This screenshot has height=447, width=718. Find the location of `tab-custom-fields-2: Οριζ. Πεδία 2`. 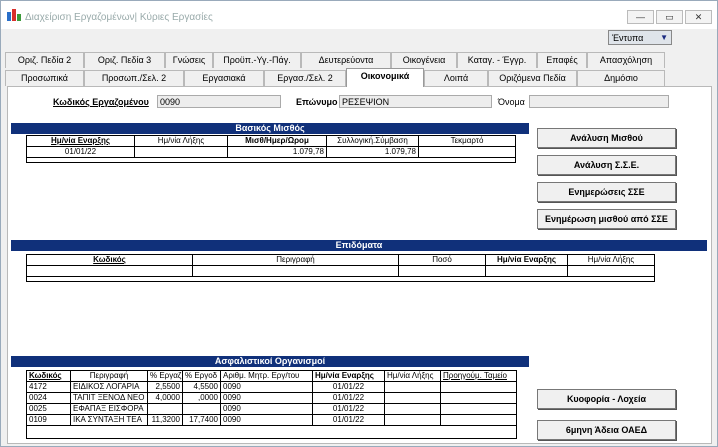

tab-custom-fields-2: Οριζ. Πεδία 2 is located at coordinates (44, 60).